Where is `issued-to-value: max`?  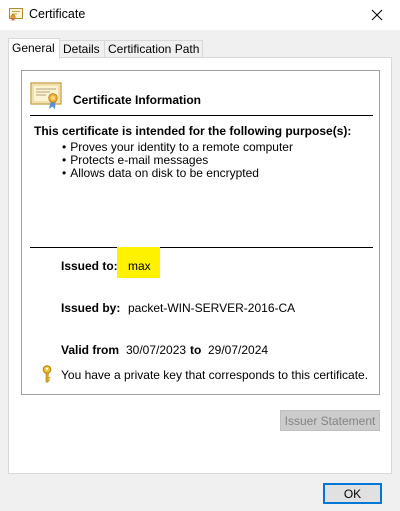
issued-to-value: max is located at coordinates (139, 266).